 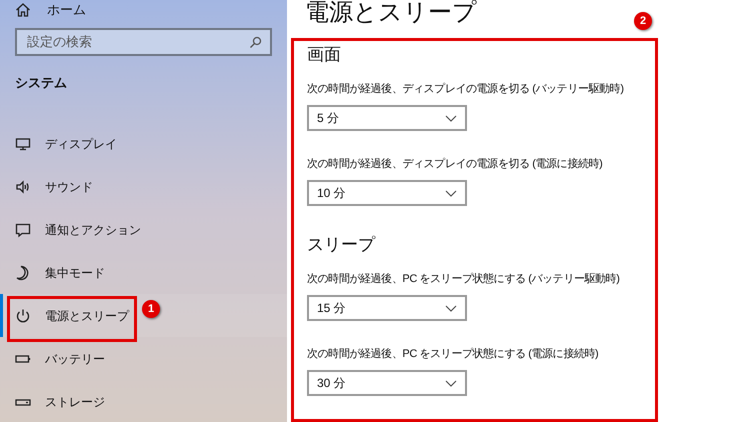 I want to click on page-title: 電源とスリープ, so click(x=391, y=14).